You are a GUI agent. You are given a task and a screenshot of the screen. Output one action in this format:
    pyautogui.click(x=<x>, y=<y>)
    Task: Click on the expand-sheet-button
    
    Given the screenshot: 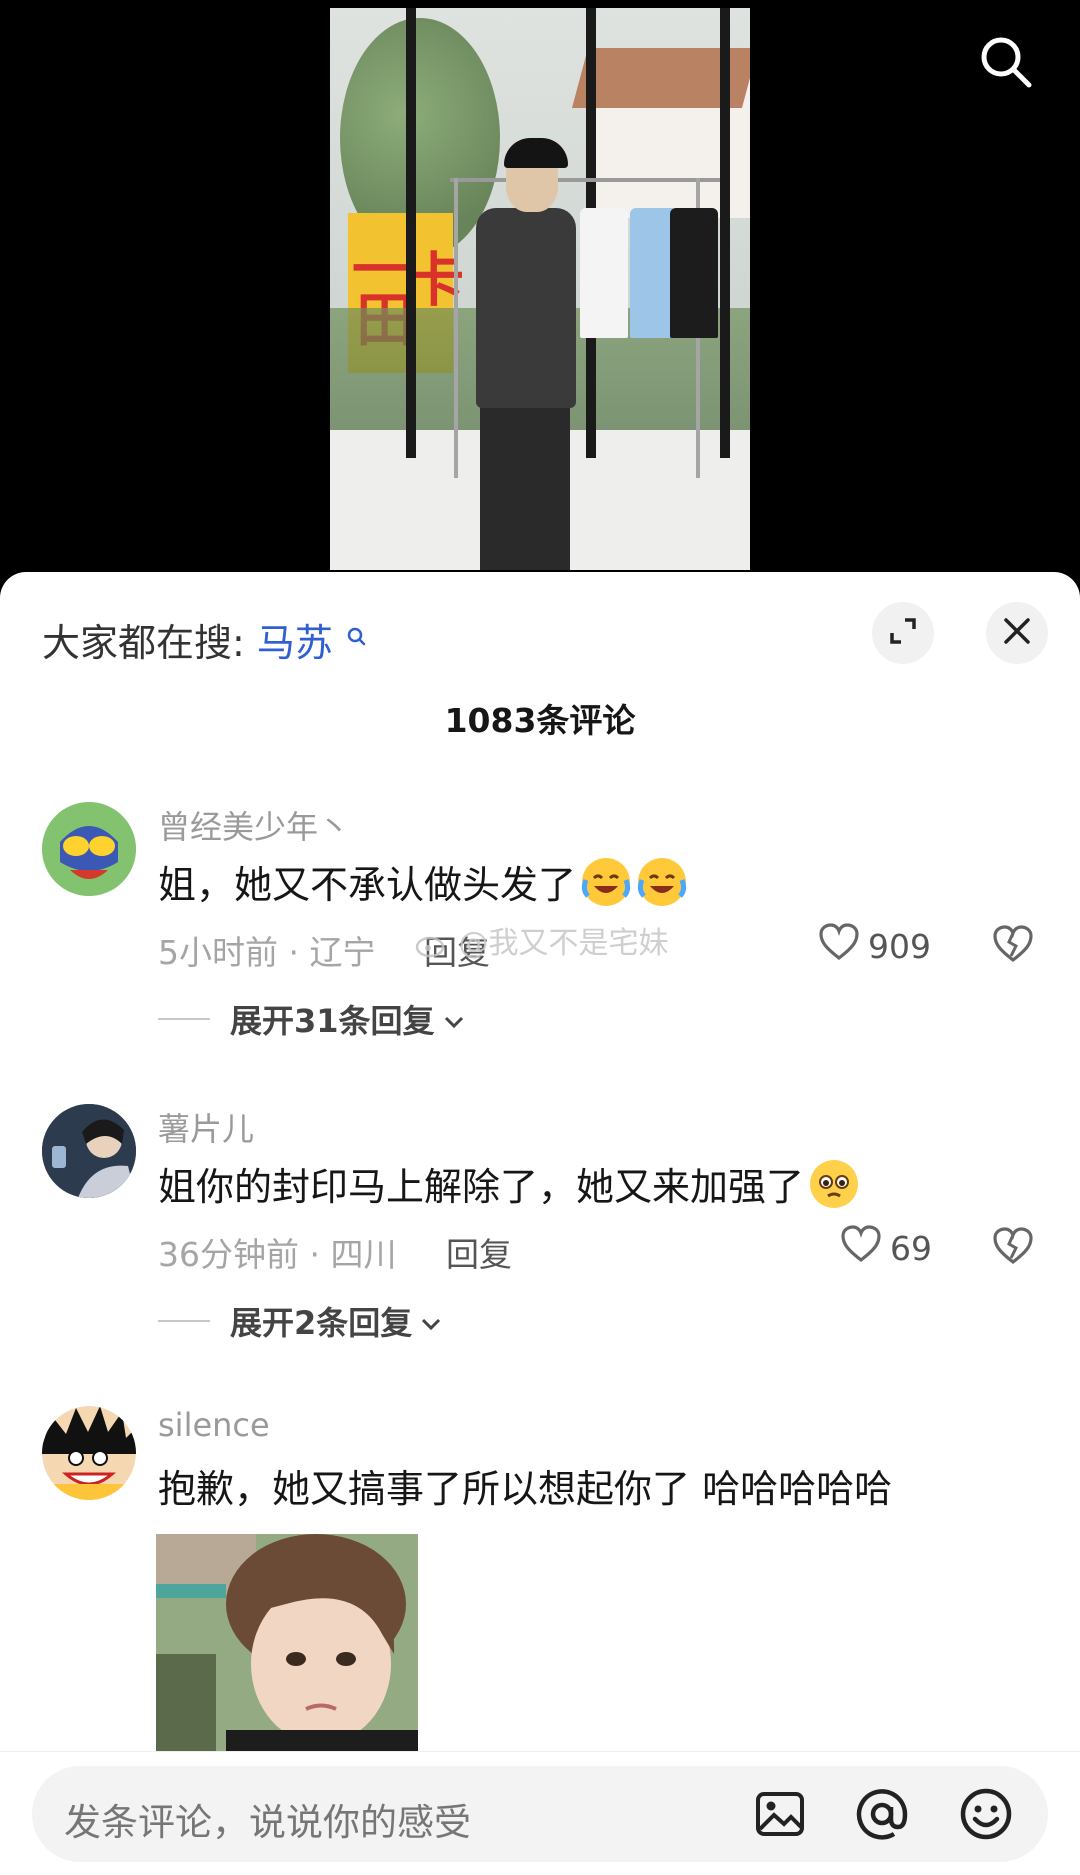 What is the action you would take?
    pyautogui.click(x=903, y=633)
    